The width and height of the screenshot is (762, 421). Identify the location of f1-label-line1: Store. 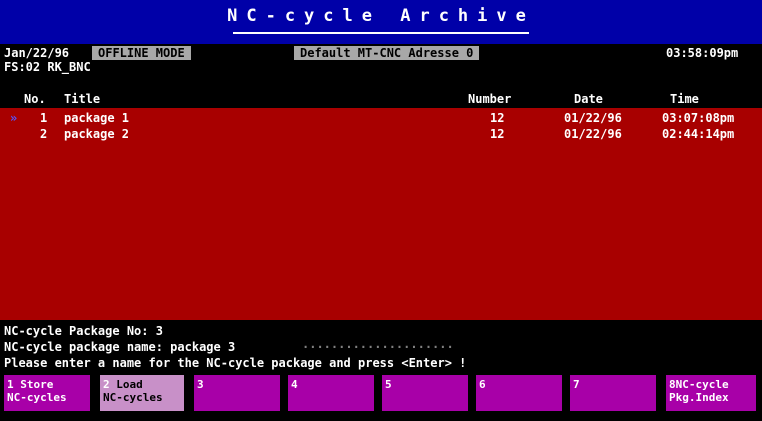
(37, 384).